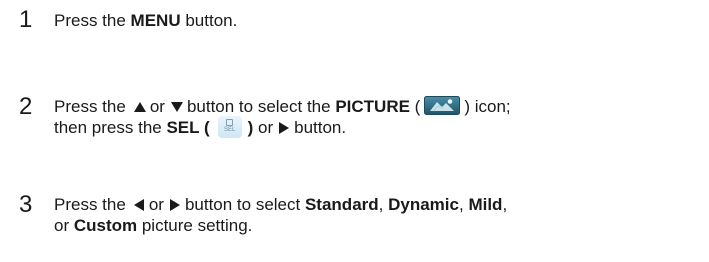  I want to click on step-line: then press the SEL (SEL) or button., so click(379, 127).